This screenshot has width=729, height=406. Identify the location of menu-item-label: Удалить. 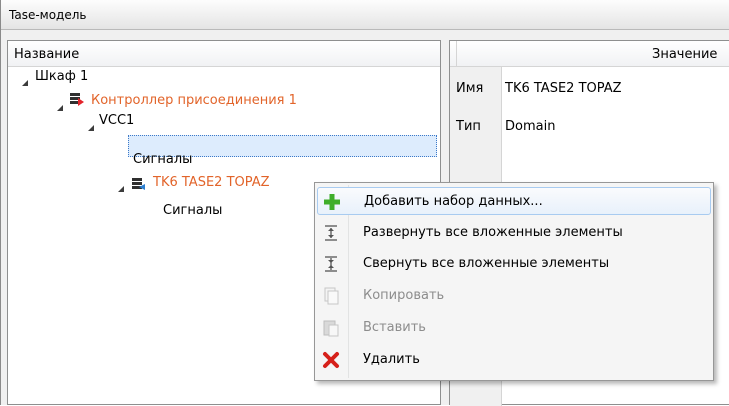
(391, 359).